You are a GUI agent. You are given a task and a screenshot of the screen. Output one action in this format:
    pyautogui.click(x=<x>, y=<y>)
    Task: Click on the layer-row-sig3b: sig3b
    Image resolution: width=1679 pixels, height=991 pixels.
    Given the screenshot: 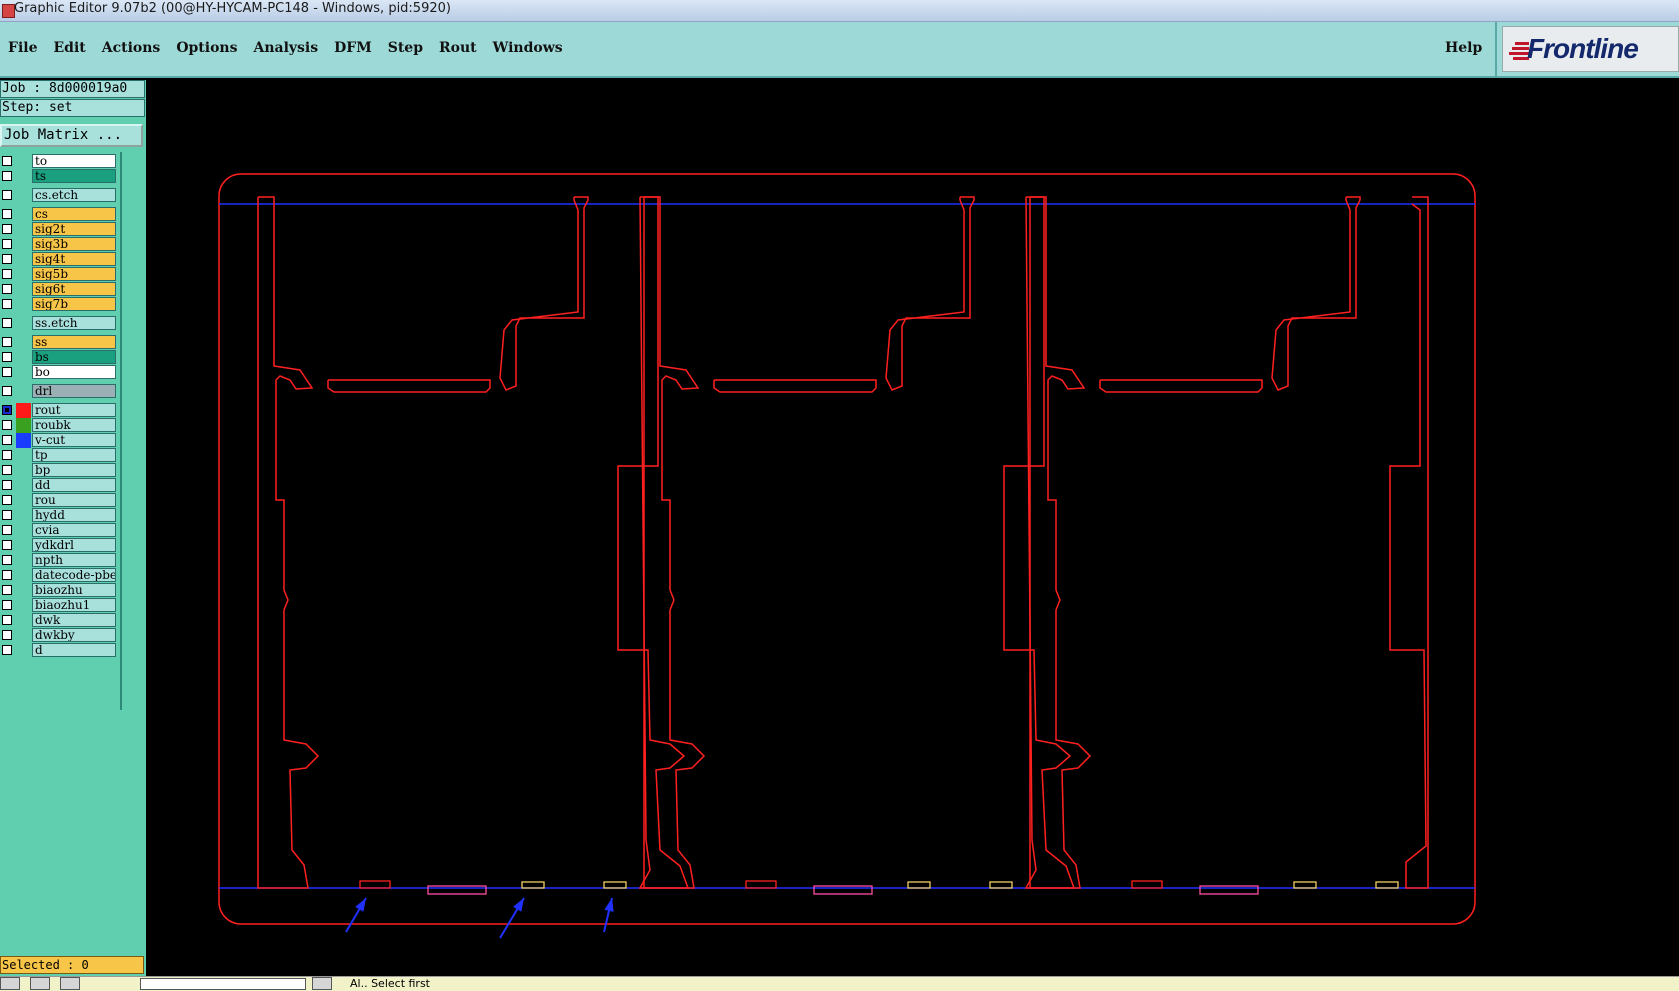 What is the action you would take?
    pyautogui.click(x=59, y=244)
    